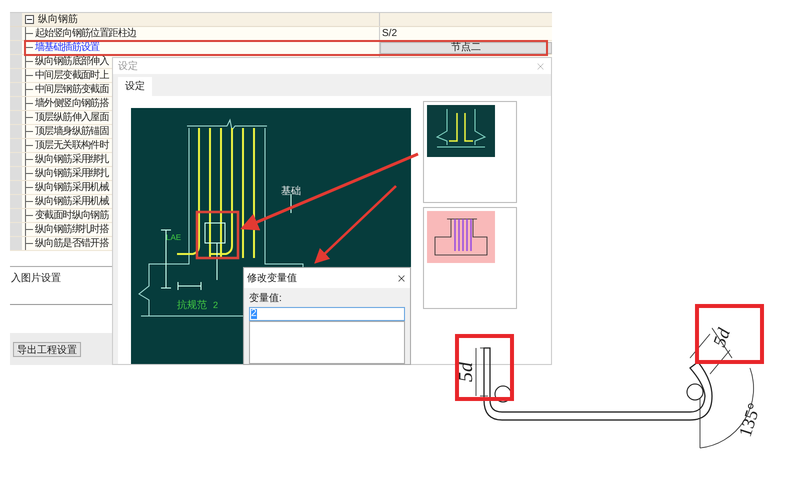 The image size is (791, 479). What do you see at coordinates (272, 279) in the screenshot?
I see `dialog-title: 修改变量值` at bounding box center [272, 279].